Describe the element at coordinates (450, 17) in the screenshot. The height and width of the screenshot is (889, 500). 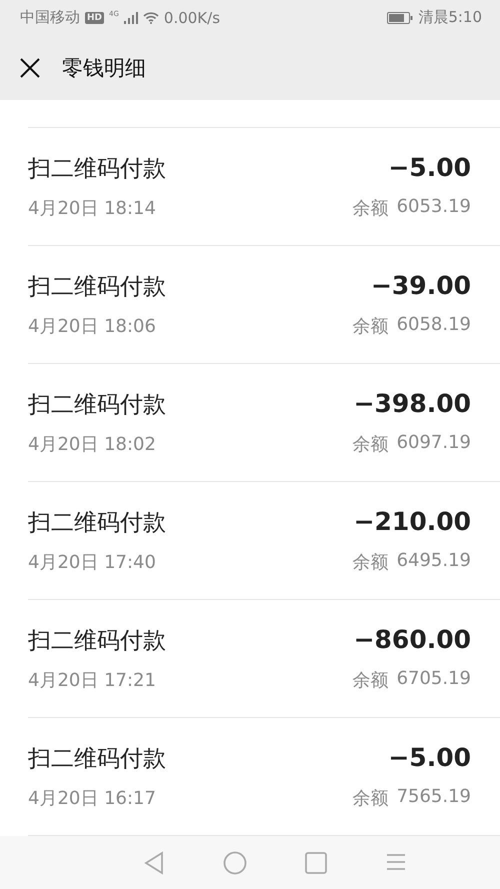
I see `clock-time: 清晨5:10` at that location.